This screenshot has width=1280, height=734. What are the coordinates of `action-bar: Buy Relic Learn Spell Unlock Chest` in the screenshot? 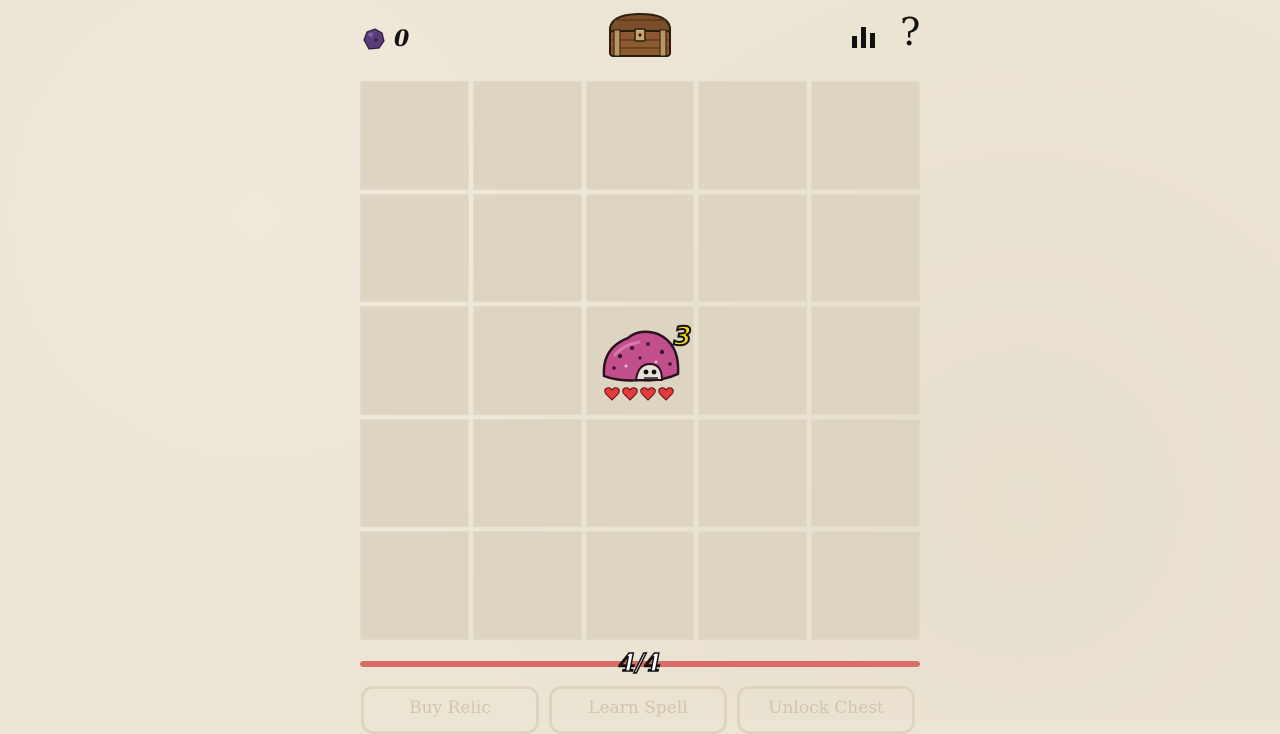 It's located at (640, 710).